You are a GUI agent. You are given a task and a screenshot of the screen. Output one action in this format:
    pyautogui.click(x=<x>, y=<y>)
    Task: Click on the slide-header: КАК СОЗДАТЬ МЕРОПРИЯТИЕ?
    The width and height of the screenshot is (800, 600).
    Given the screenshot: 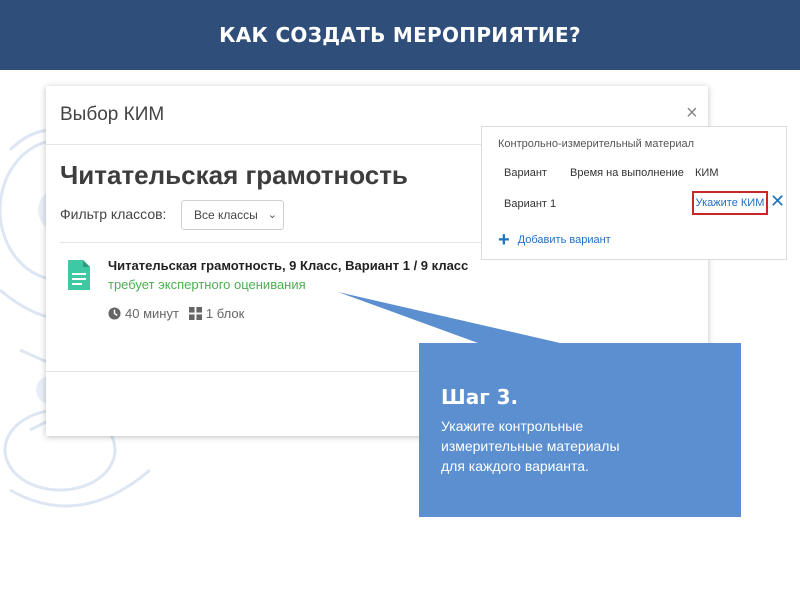 What is the action you would take?
    pyautogui.click(x=400, y=35)
    